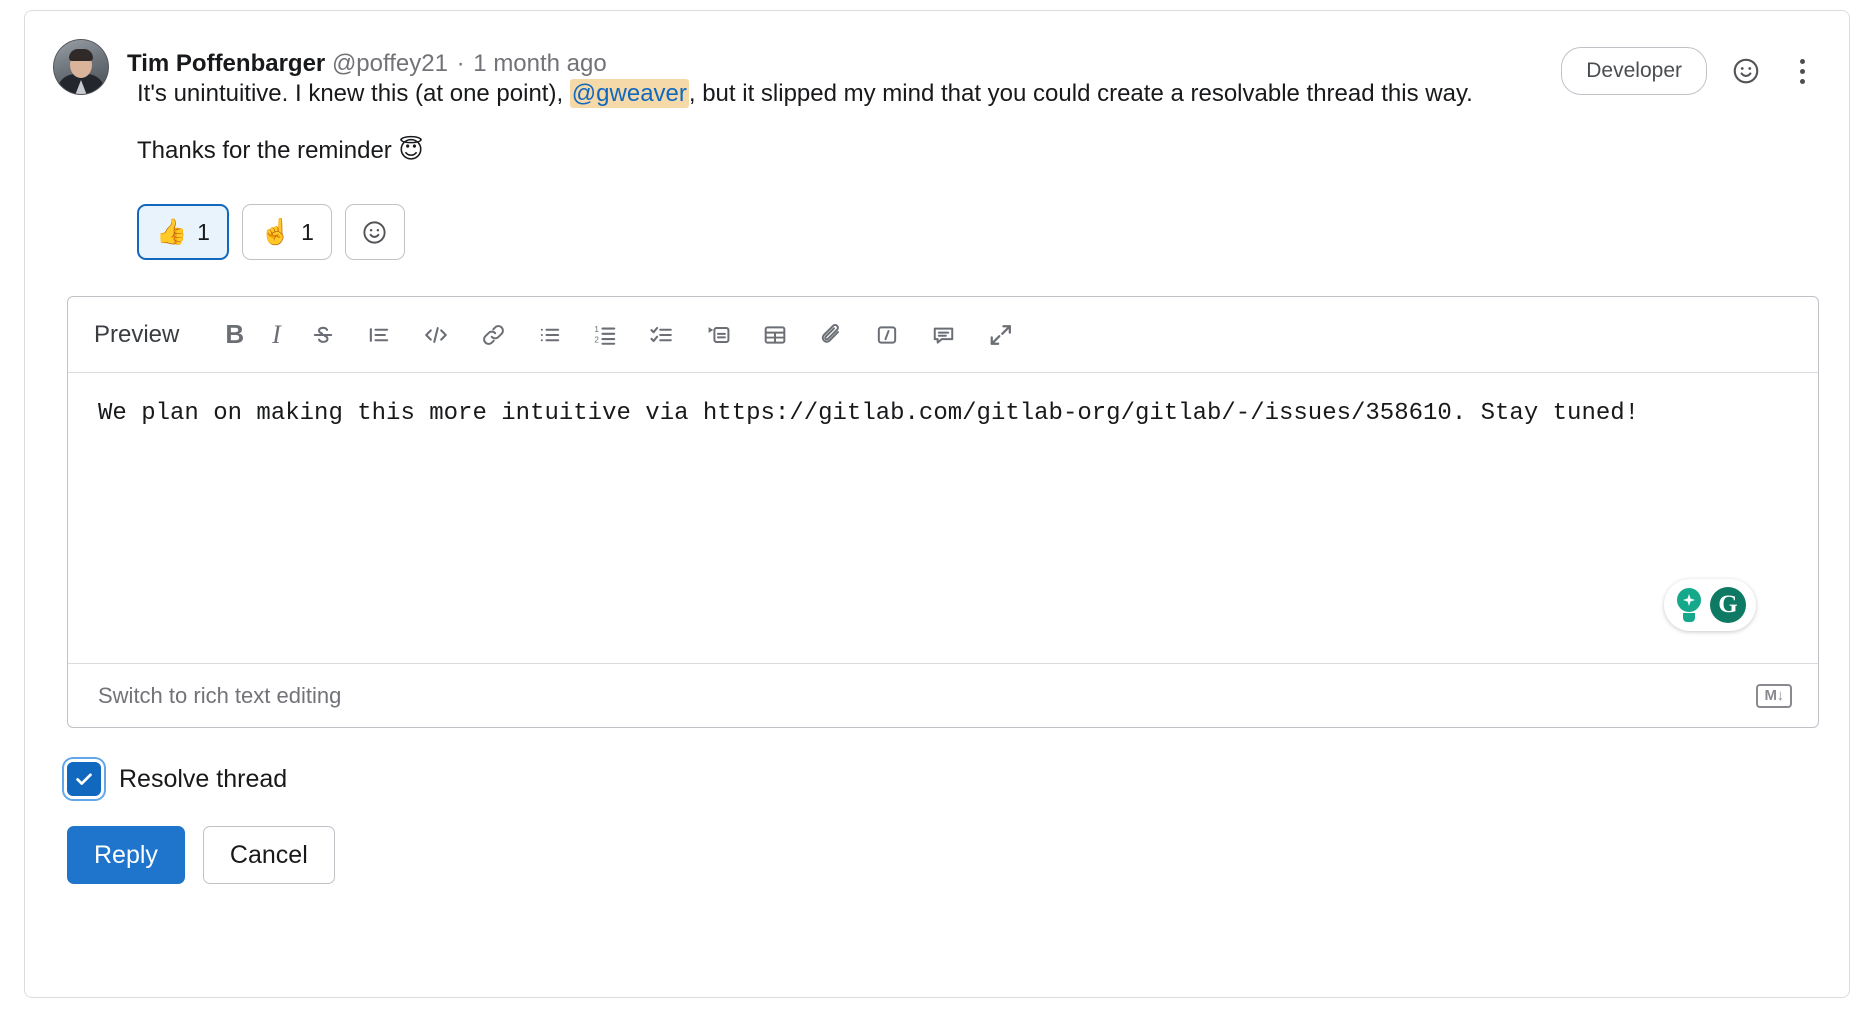  Describe the element at coordinates (81, 67) in the screenshot. I see `avatar` at that location.